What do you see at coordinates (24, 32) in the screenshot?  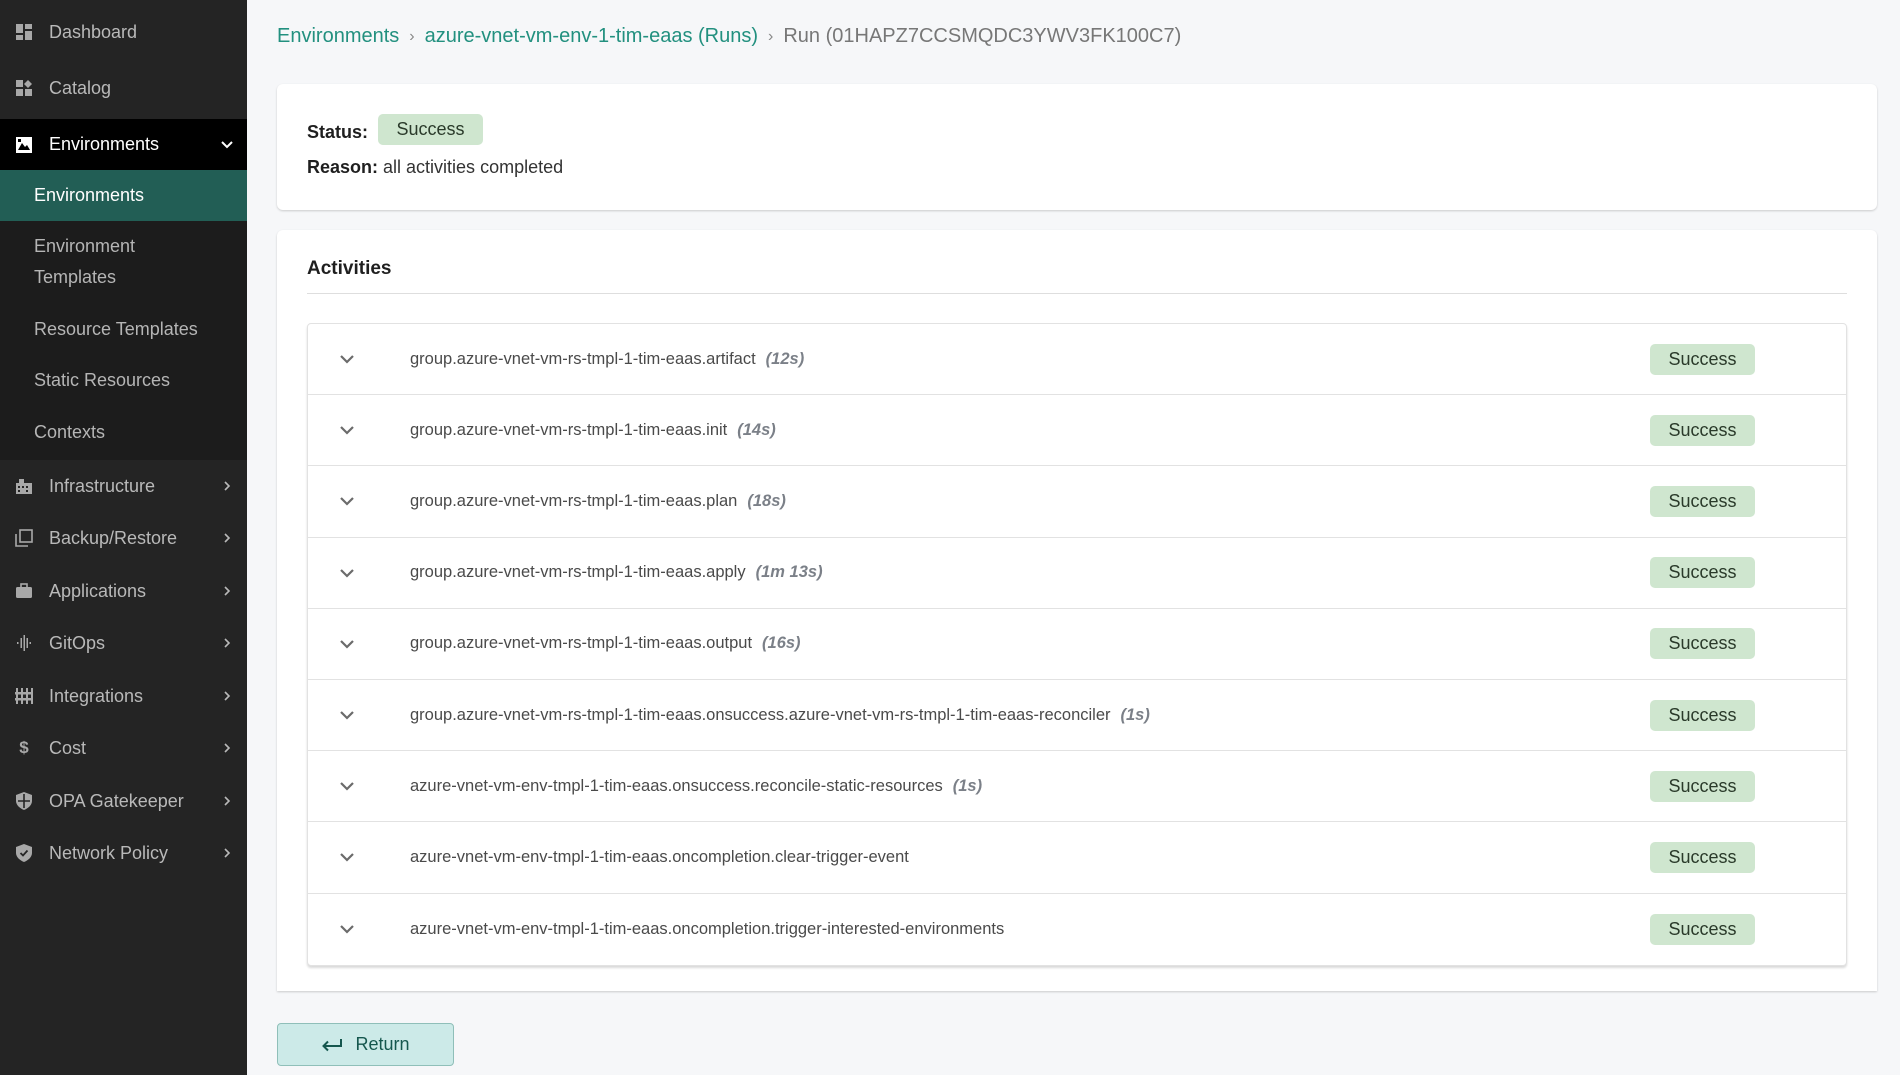 I see `dashboard-icon` at bounding box center [24, 32].